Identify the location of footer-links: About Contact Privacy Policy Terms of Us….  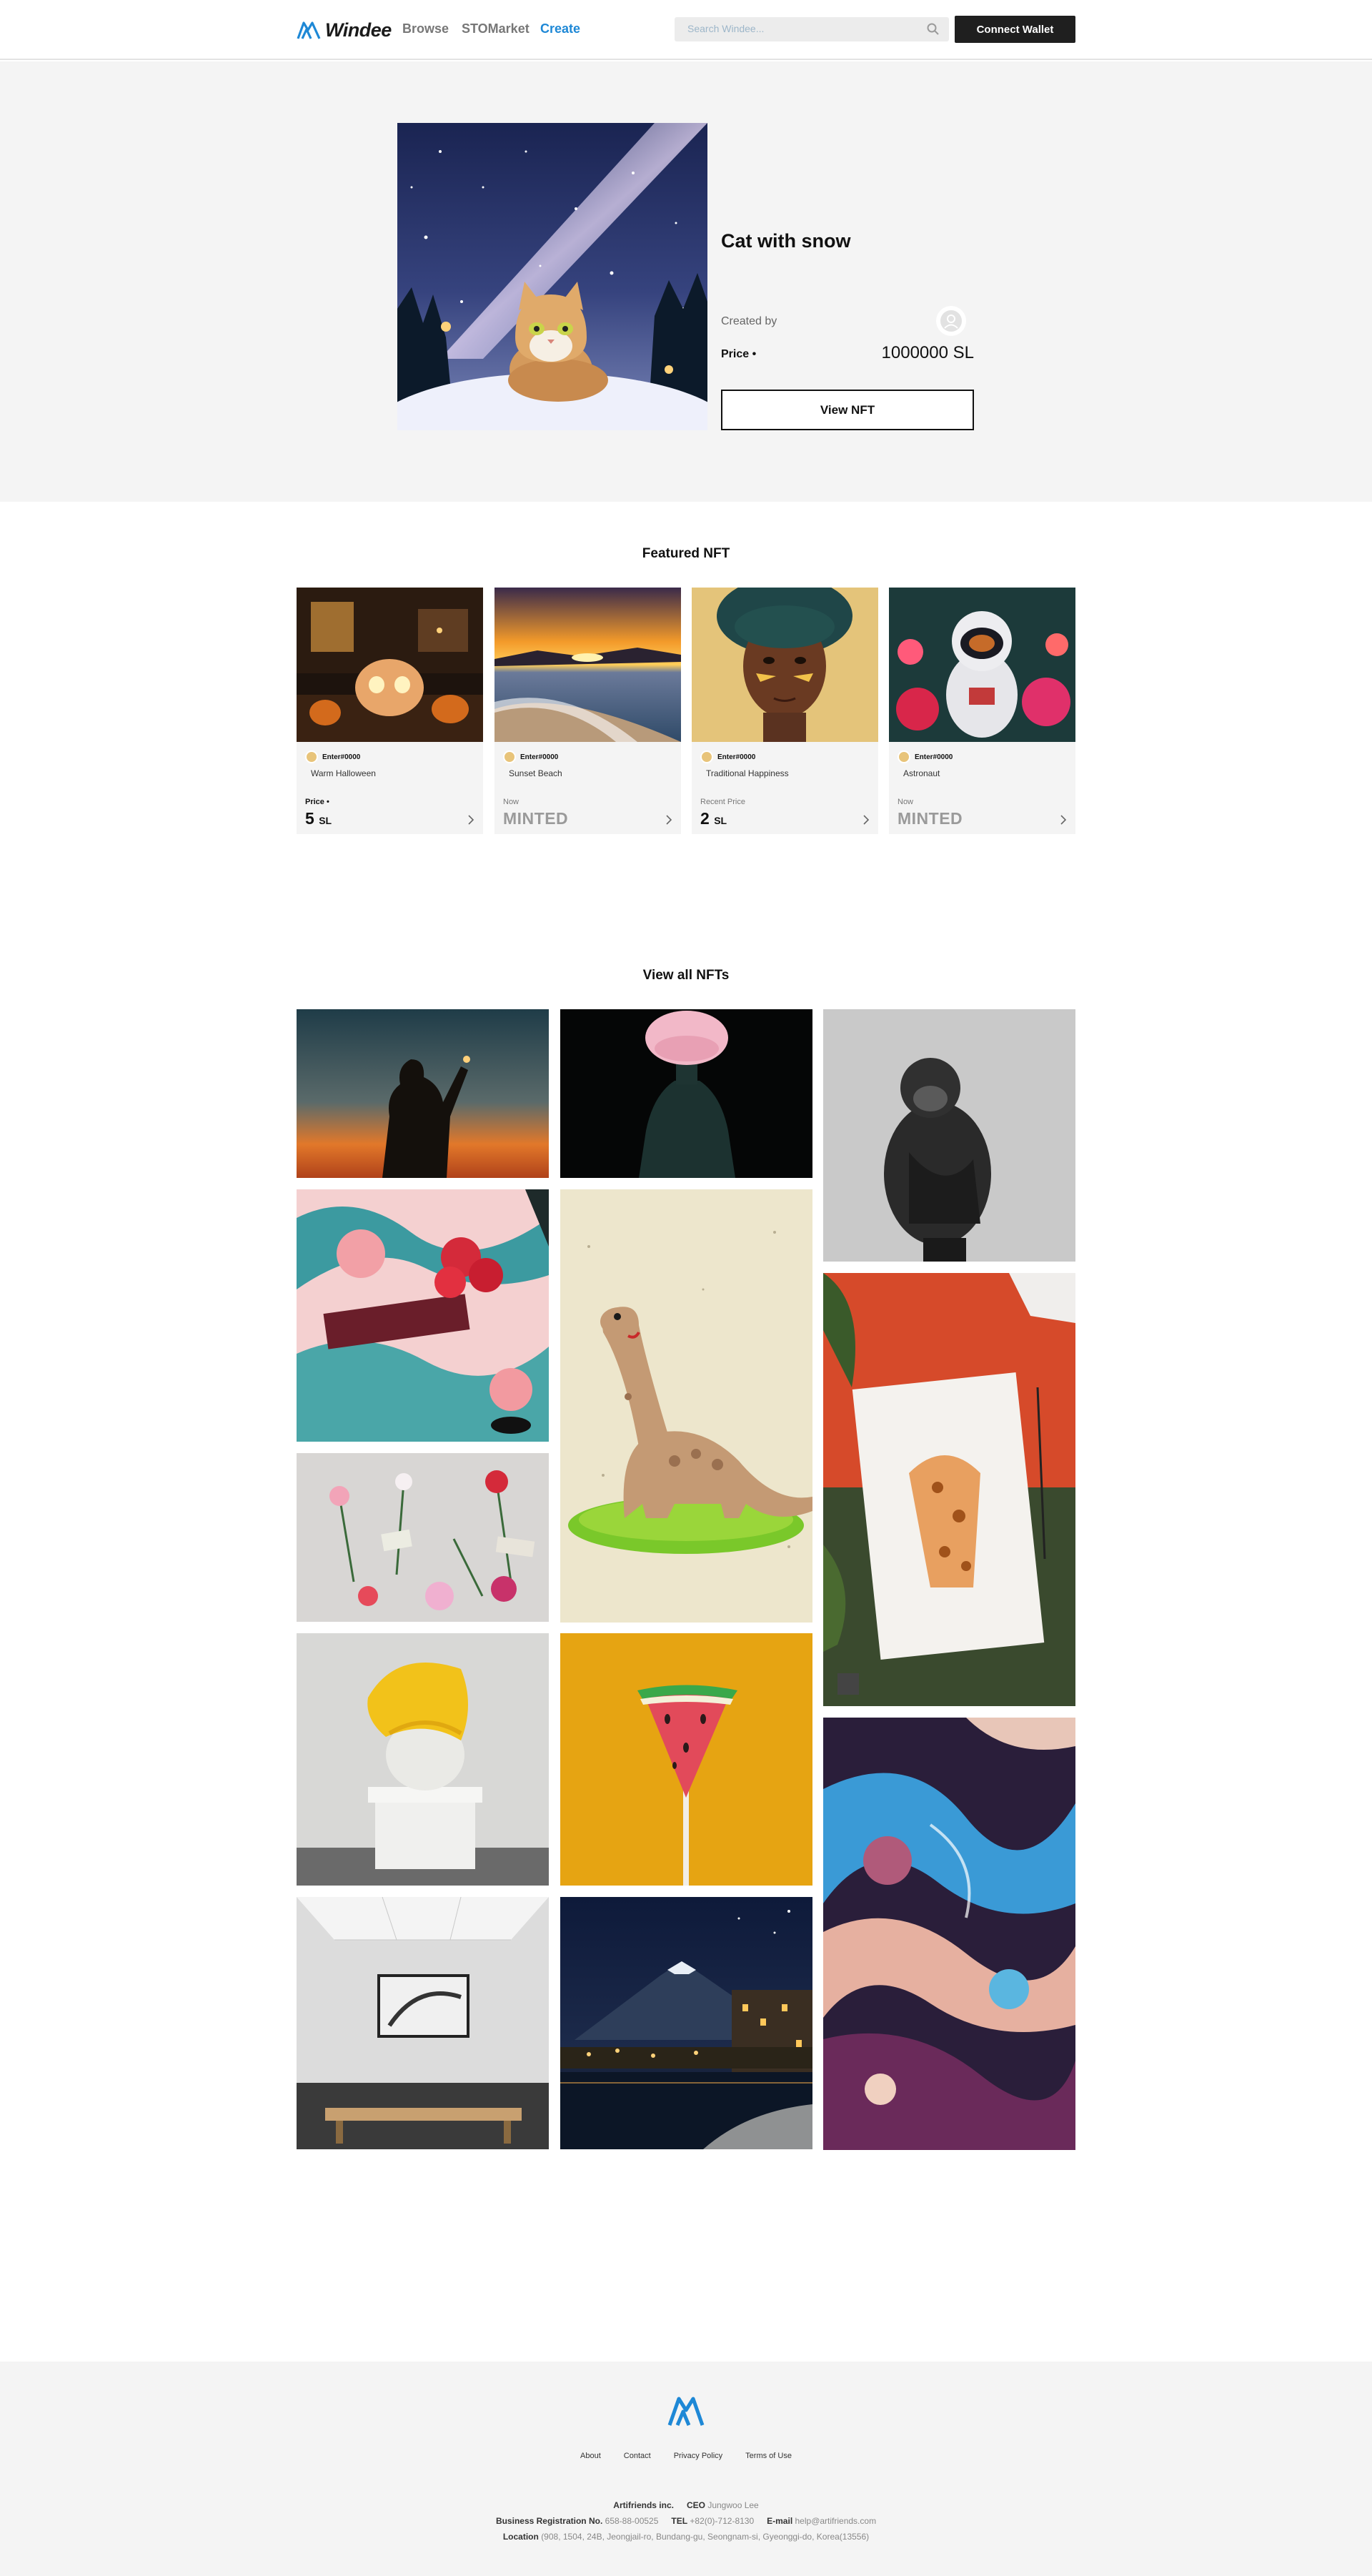
(686, 2456).